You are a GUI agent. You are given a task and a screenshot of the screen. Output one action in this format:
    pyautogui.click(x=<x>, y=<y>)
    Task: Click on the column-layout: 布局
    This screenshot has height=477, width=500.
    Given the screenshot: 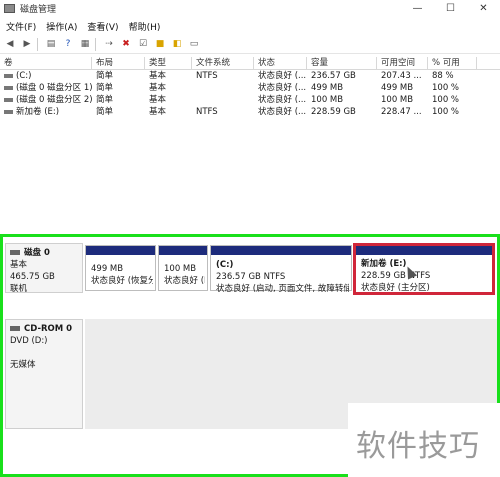 What is the action you would take?
    pyautogui.click(x=118, y=63)
    